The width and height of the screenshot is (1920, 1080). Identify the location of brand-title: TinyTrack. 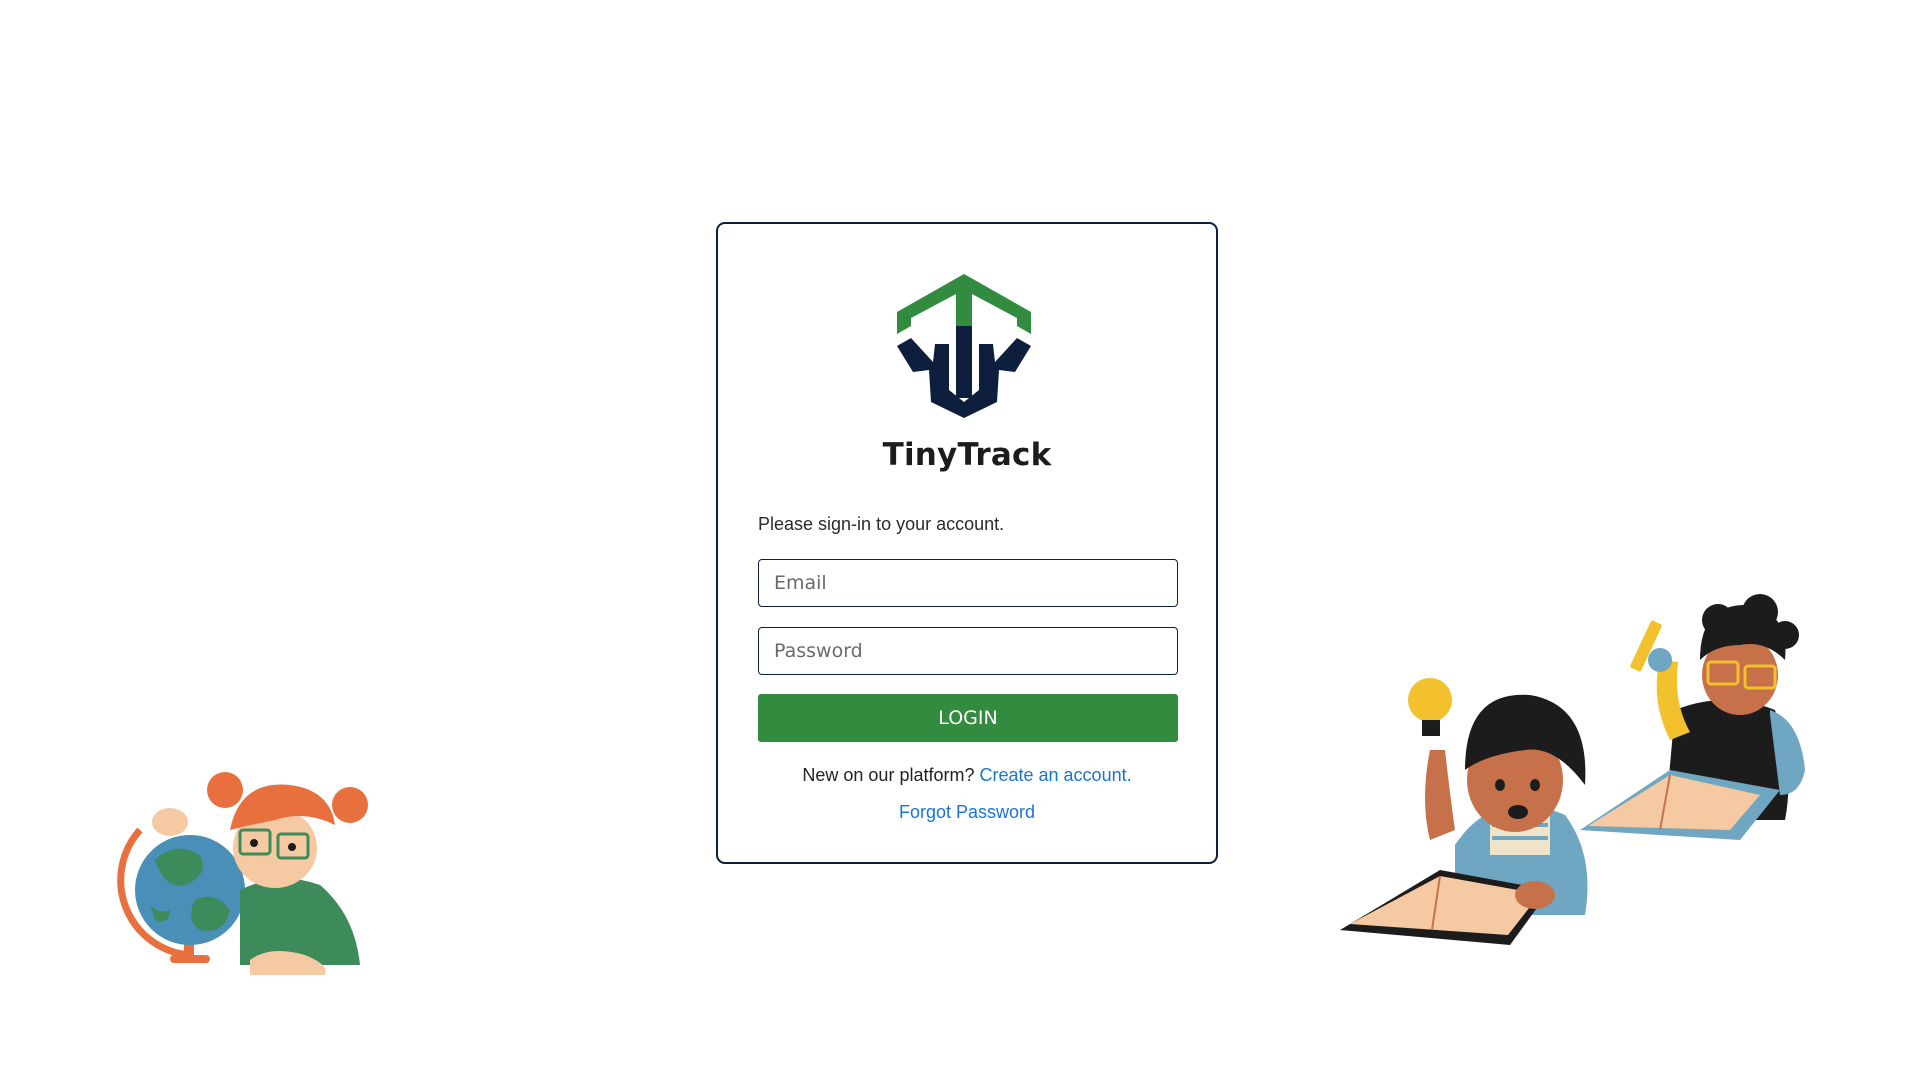
(967, 455).